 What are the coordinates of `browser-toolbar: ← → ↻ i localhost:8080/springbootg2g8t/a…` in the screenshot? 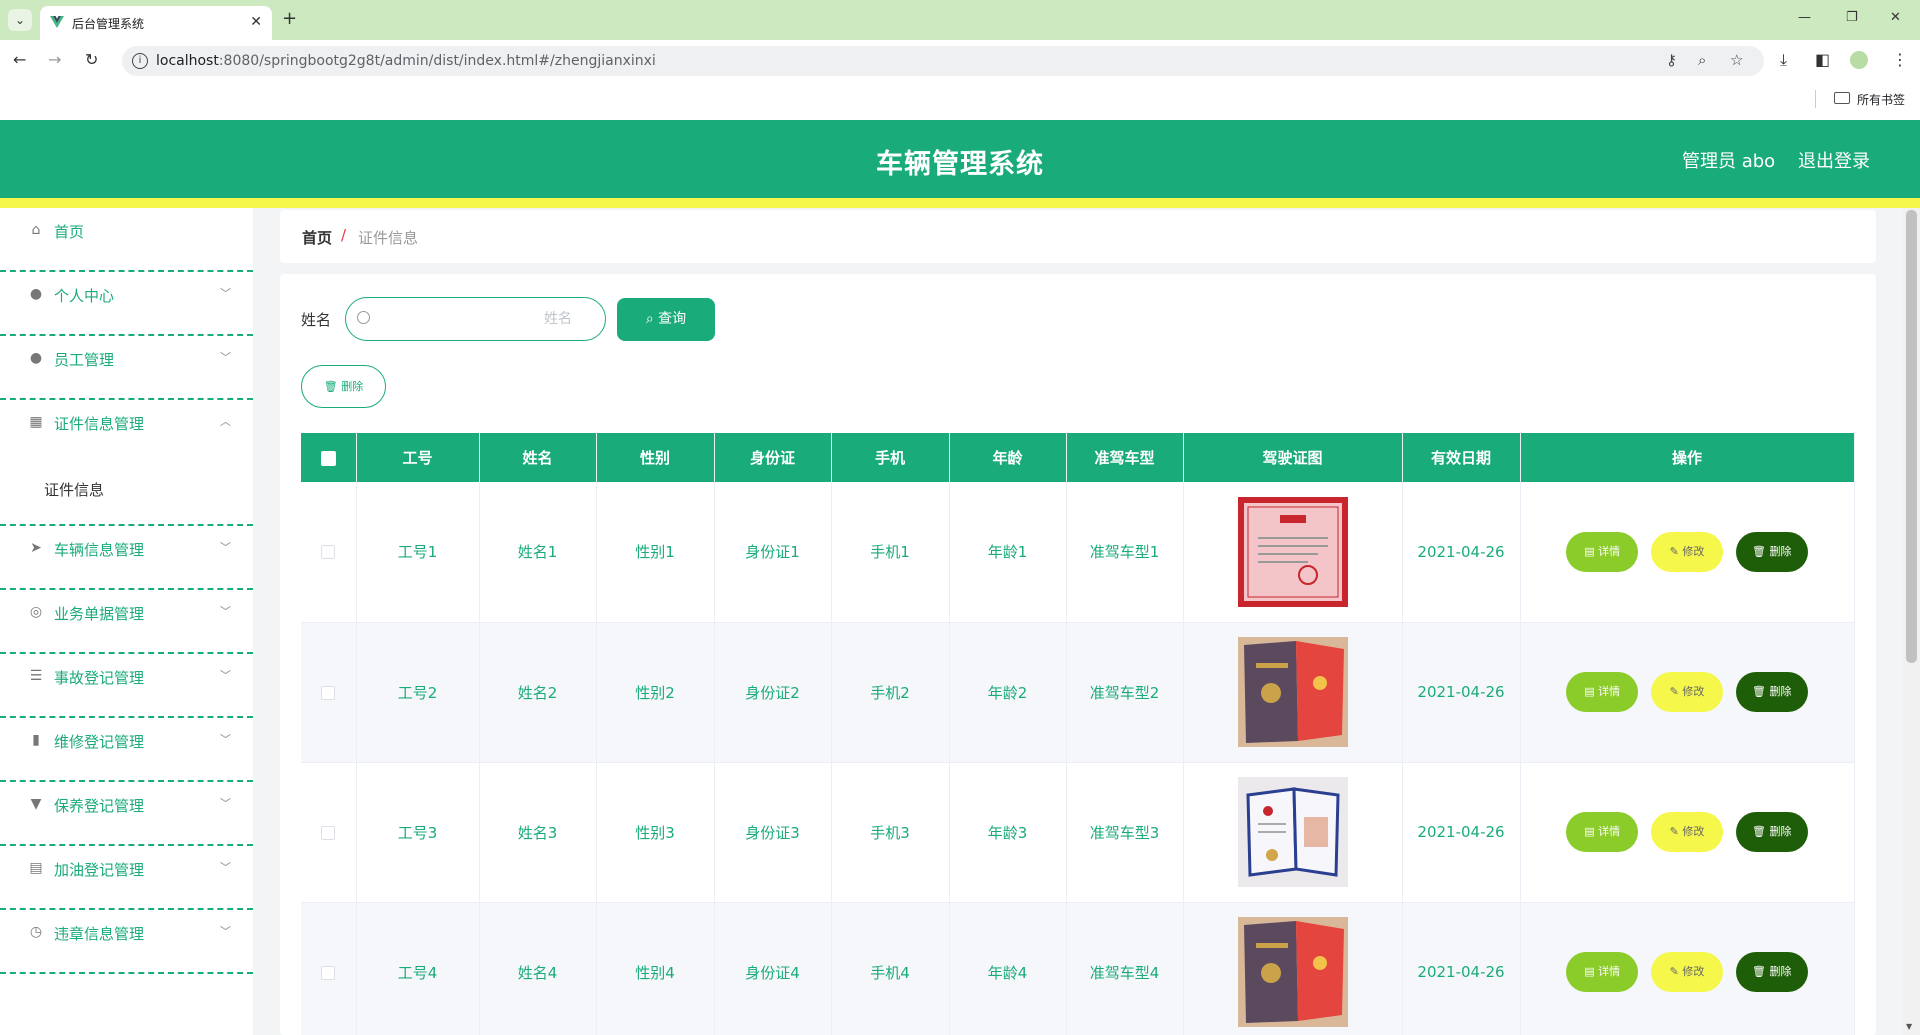 It's located at (960, 60).